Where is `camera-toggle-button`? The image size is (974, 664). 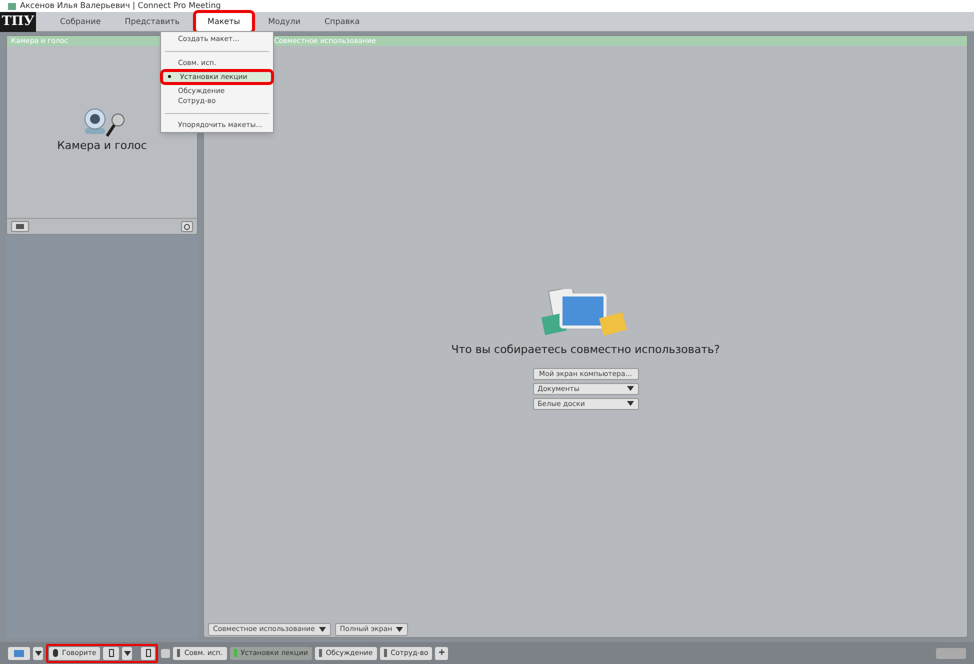
camera-toggle-button is located at coordinates (20, 226).